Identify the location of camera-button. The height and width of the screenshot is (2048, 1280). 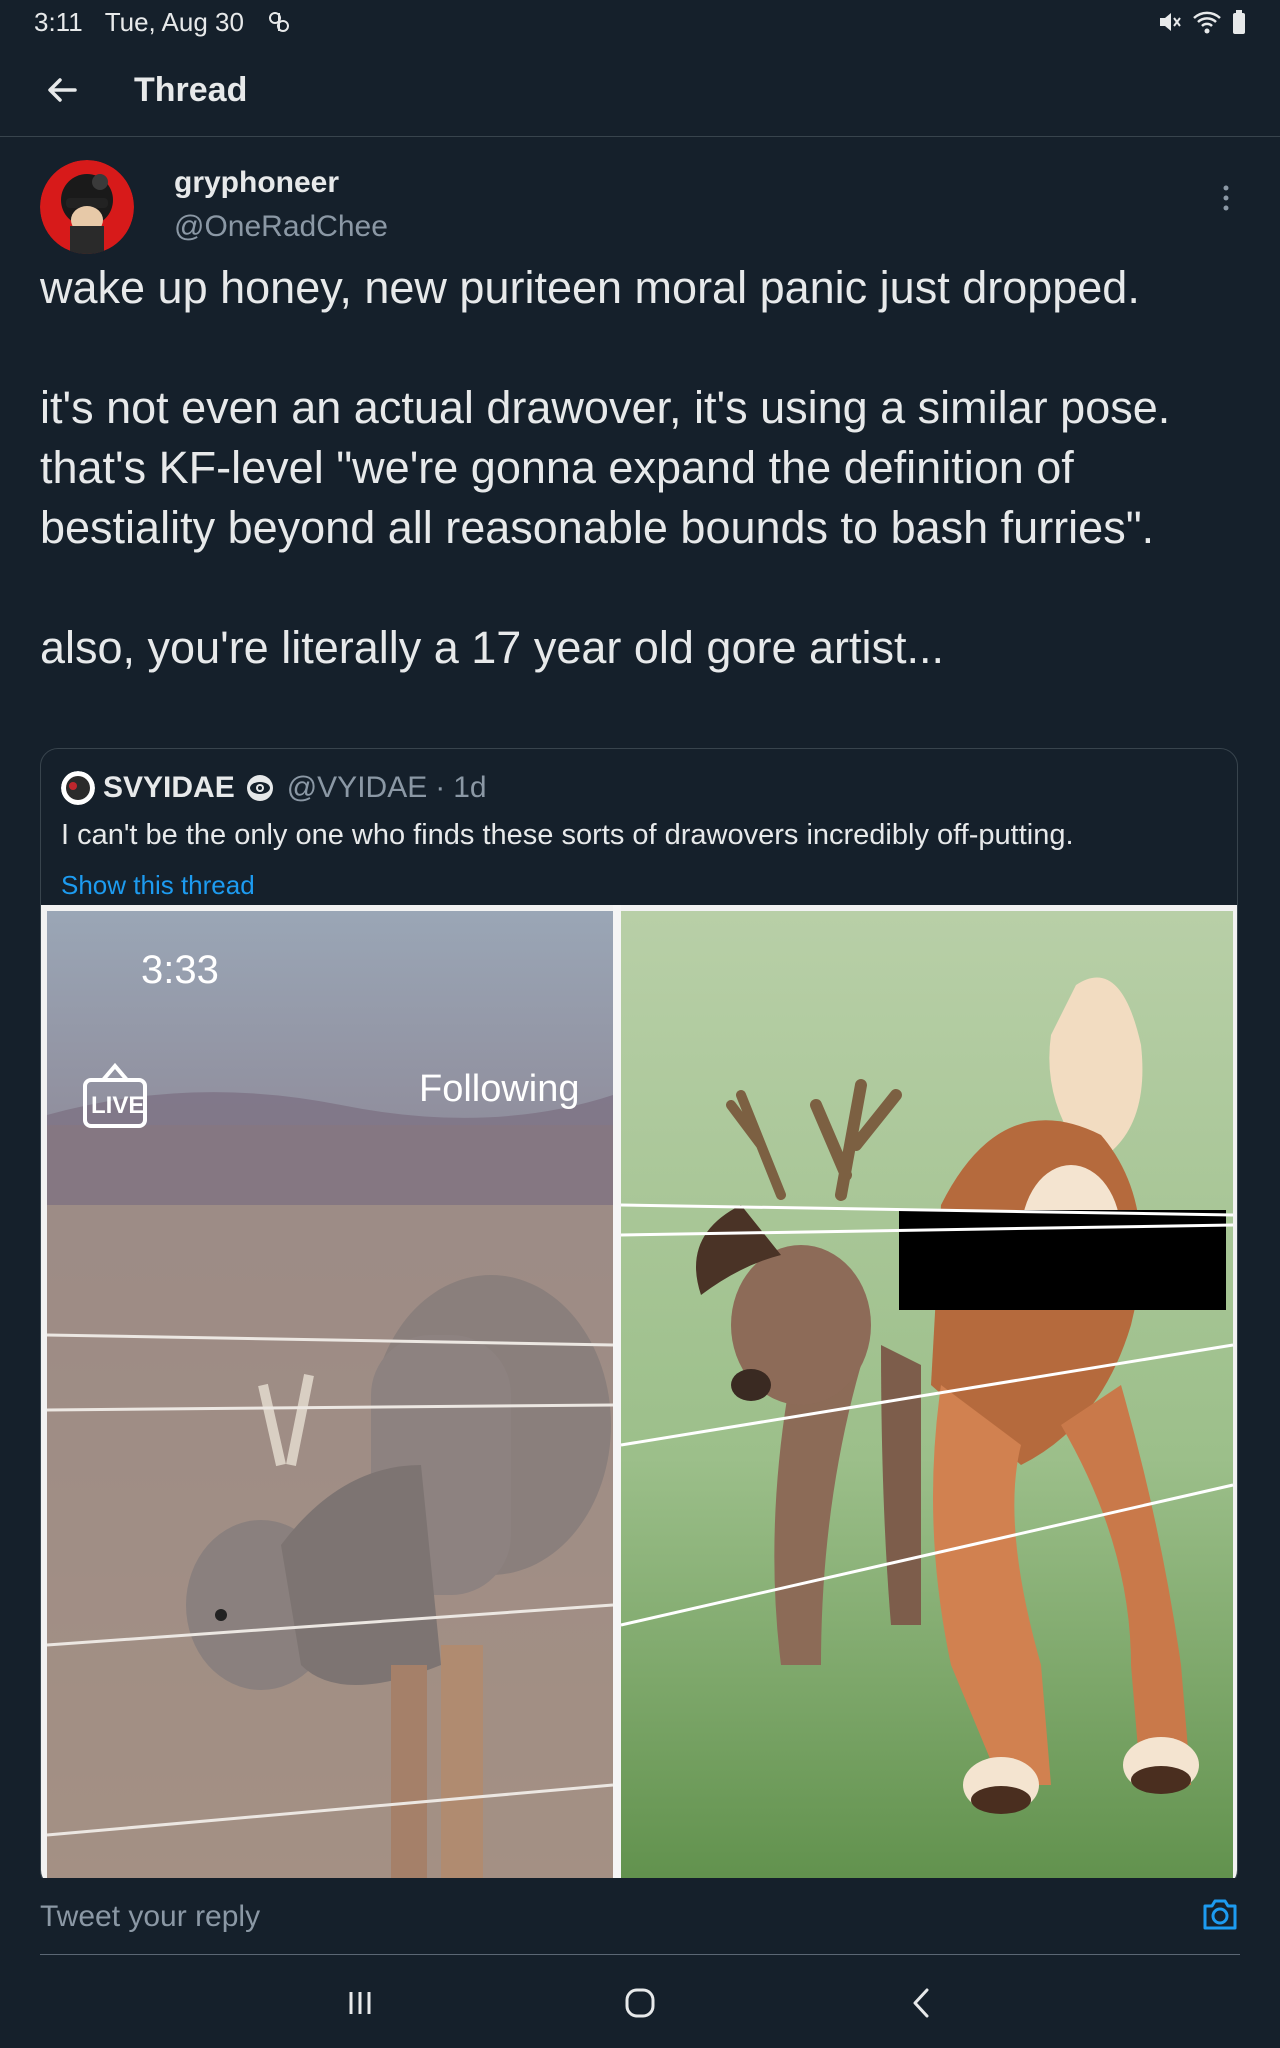
(1220, 1914).